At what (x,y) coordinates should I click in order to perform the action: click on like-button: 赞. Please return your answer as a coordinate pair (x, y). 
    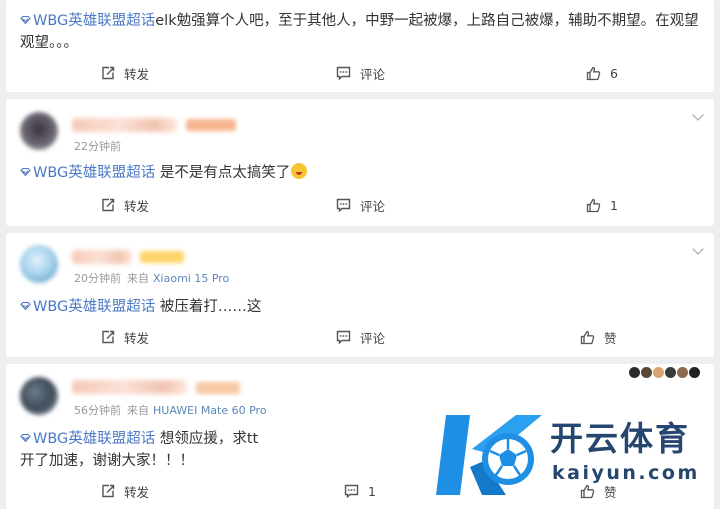
    Looking at the image, I should click on (598, 337).